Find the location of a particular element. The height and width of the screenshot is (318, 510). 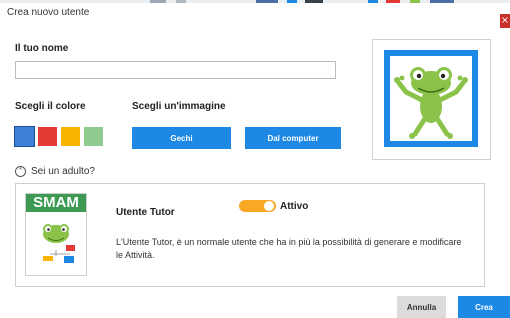

tutor-active-switch is located at coordinates (257, 206).